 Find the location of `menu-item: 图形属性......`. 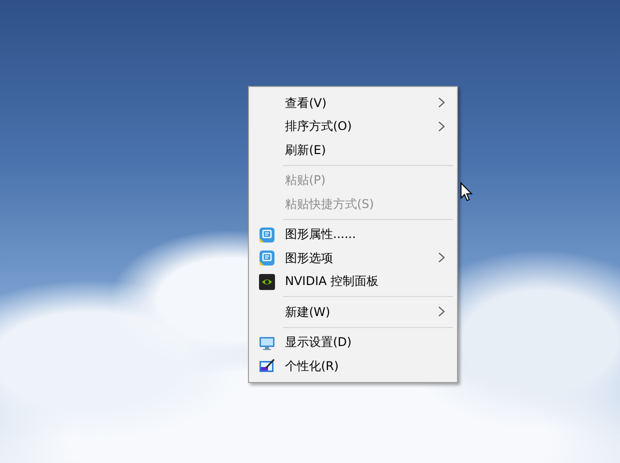

menu-item: 图形属性...... is located at coordinates (353, 234).